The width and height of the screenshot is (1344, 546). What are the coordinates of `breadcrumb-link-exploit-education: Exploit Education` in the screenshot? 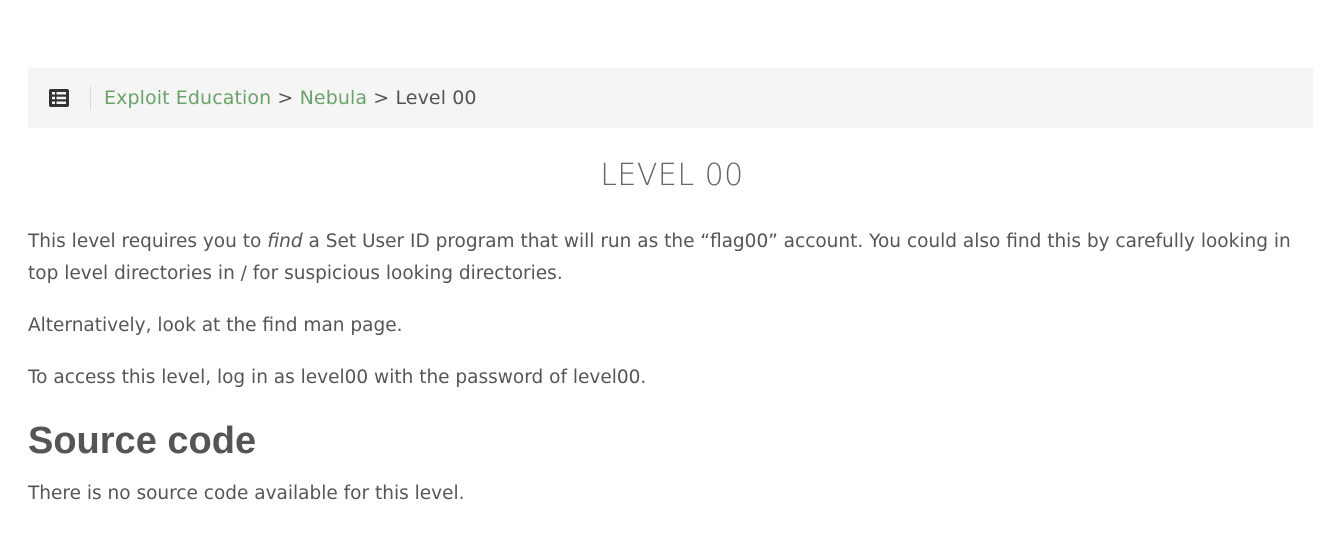 It's located at (187, 98).